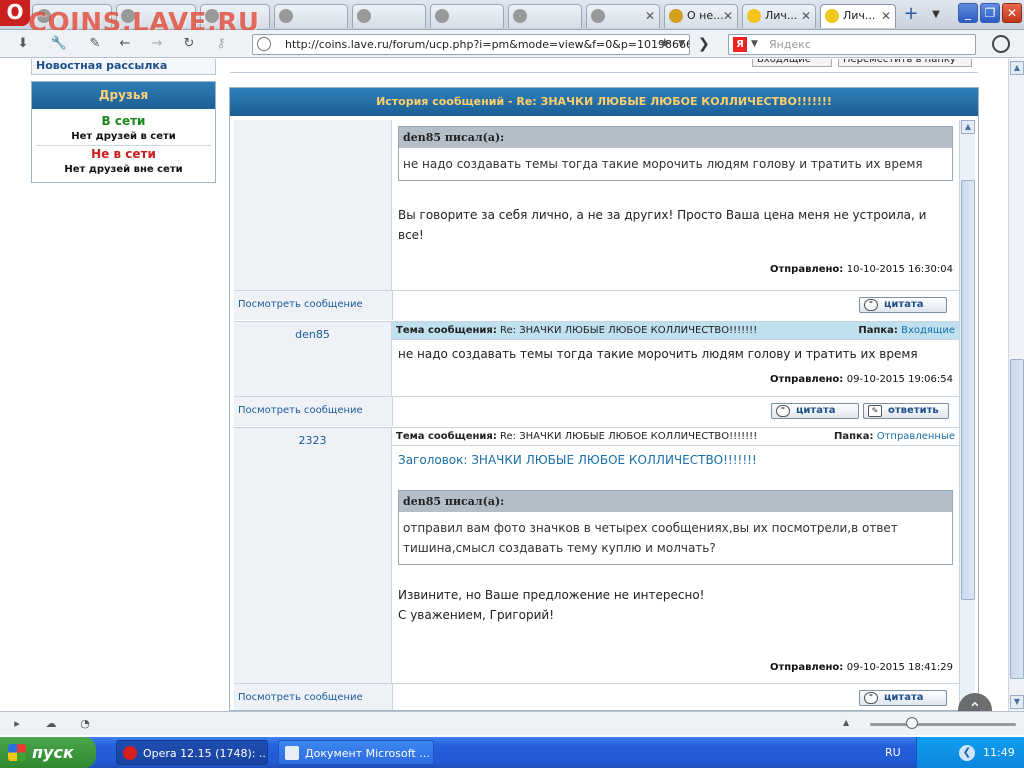 Image resolution: width=1024 pixels, height=768 pixels. What do you see at coordinates (832, 16) in the screenshot?
I see `tab-smiley-icon` at bounding box center [832, 16].